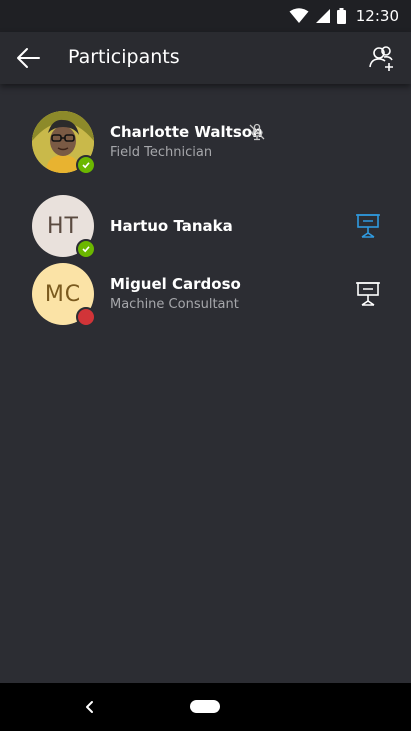  What do you see at coordinates (175, 284) in the screenshot?
I see `participant-name: Miguel Cardoso` at bounding box center [175, 284].